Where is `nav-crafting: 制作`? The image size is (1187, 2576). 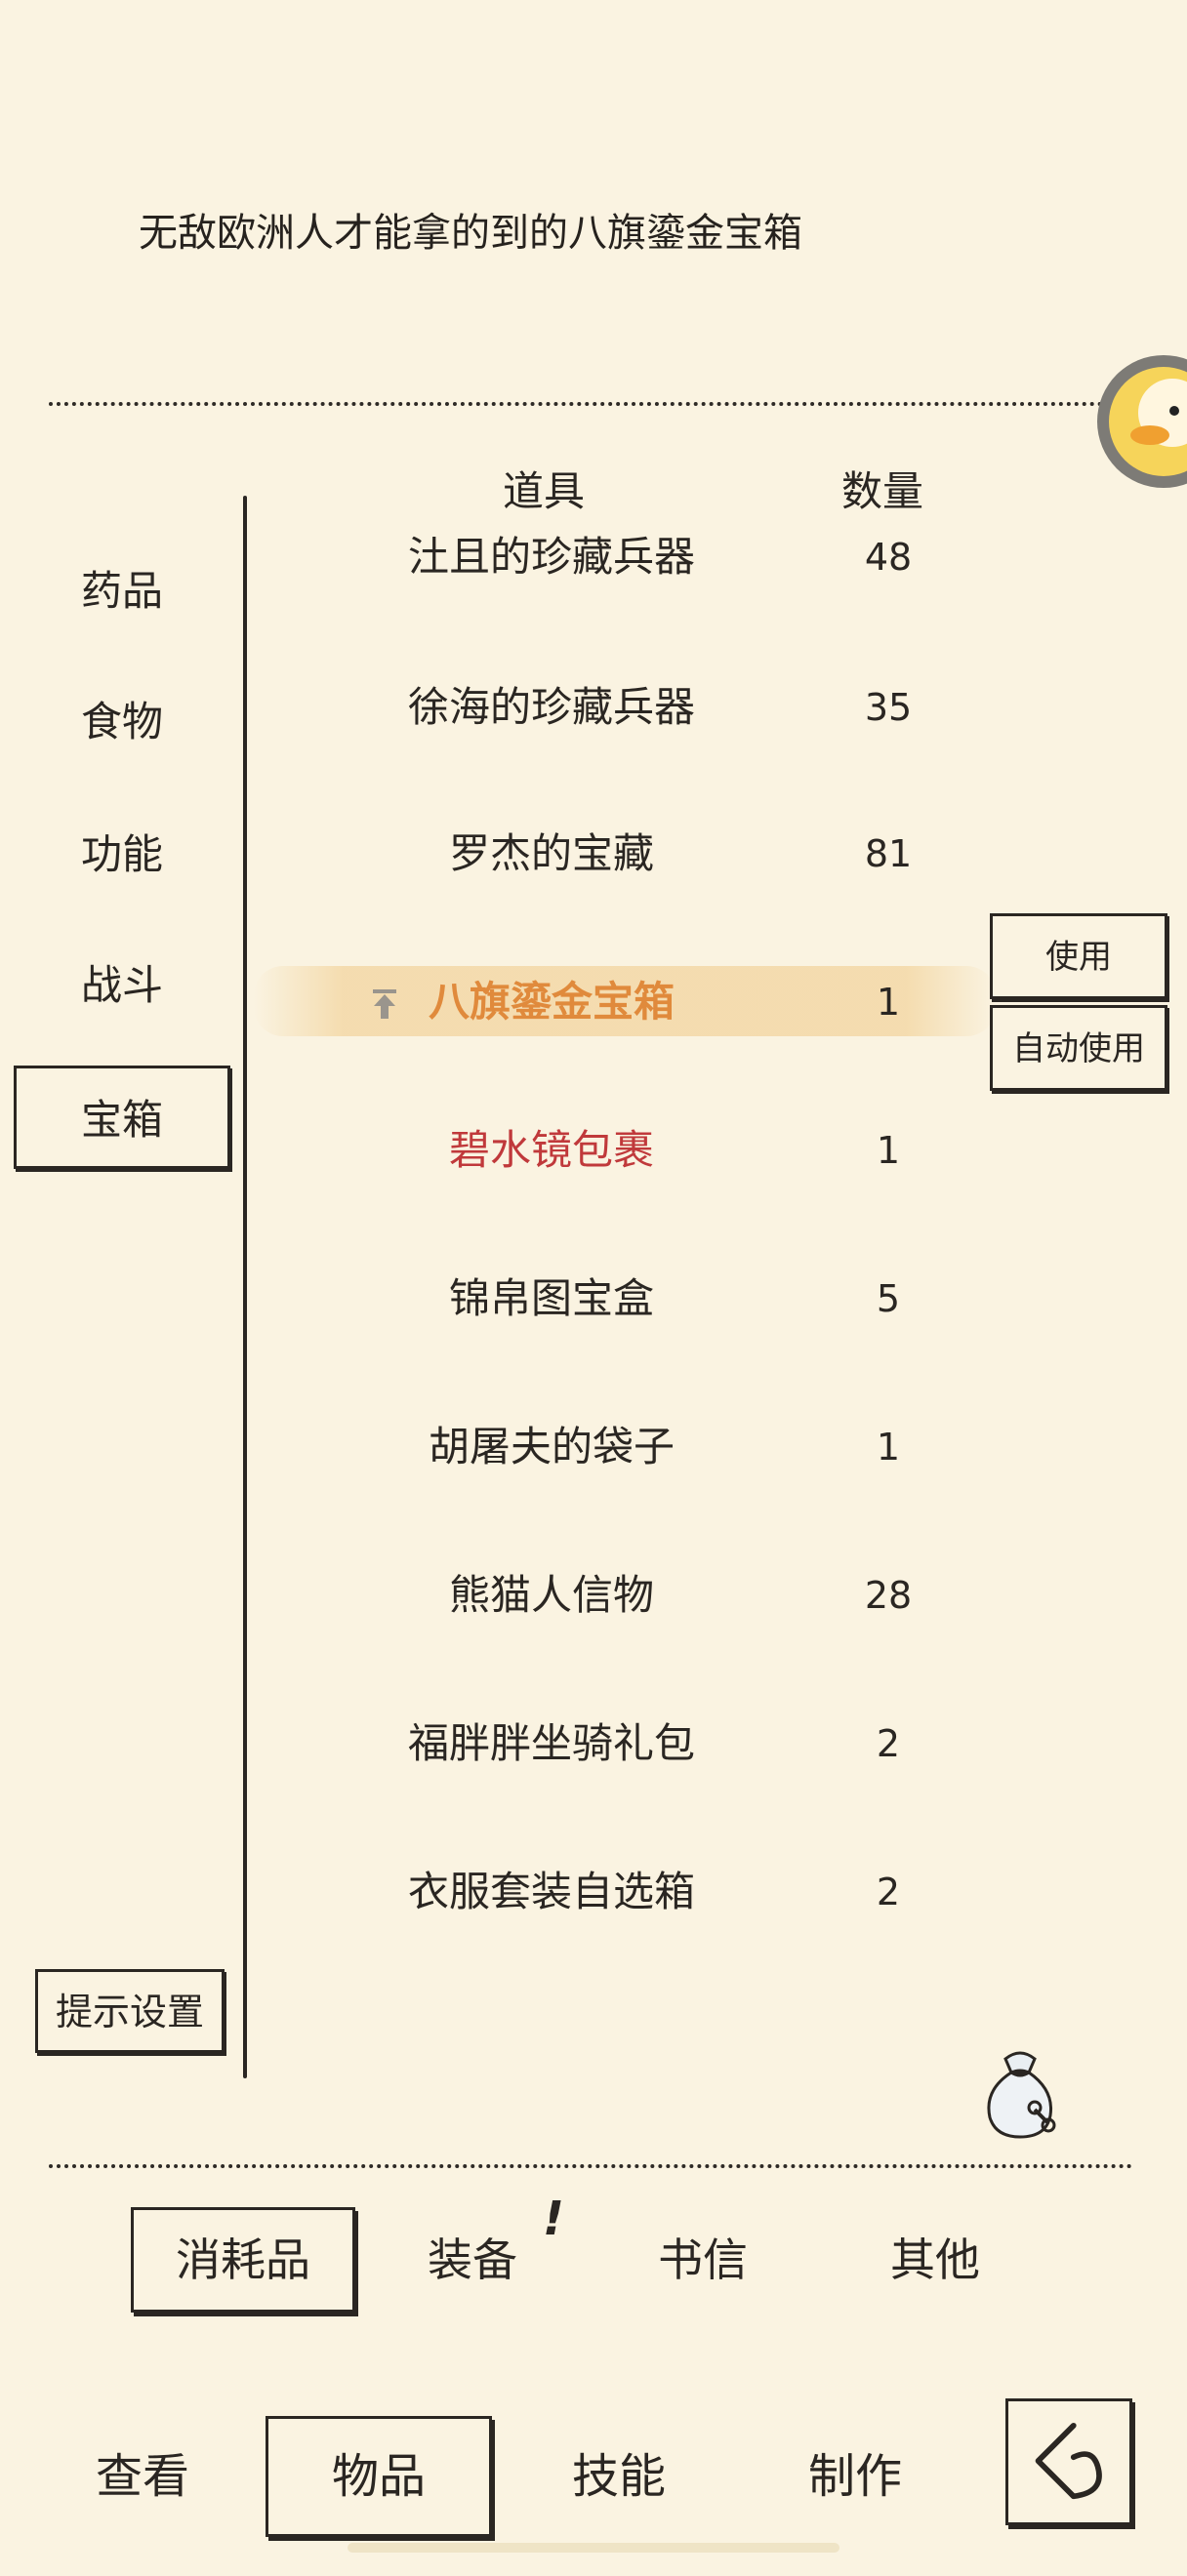
nav-crafting: 制作 is located at coordinates (855, 2476).